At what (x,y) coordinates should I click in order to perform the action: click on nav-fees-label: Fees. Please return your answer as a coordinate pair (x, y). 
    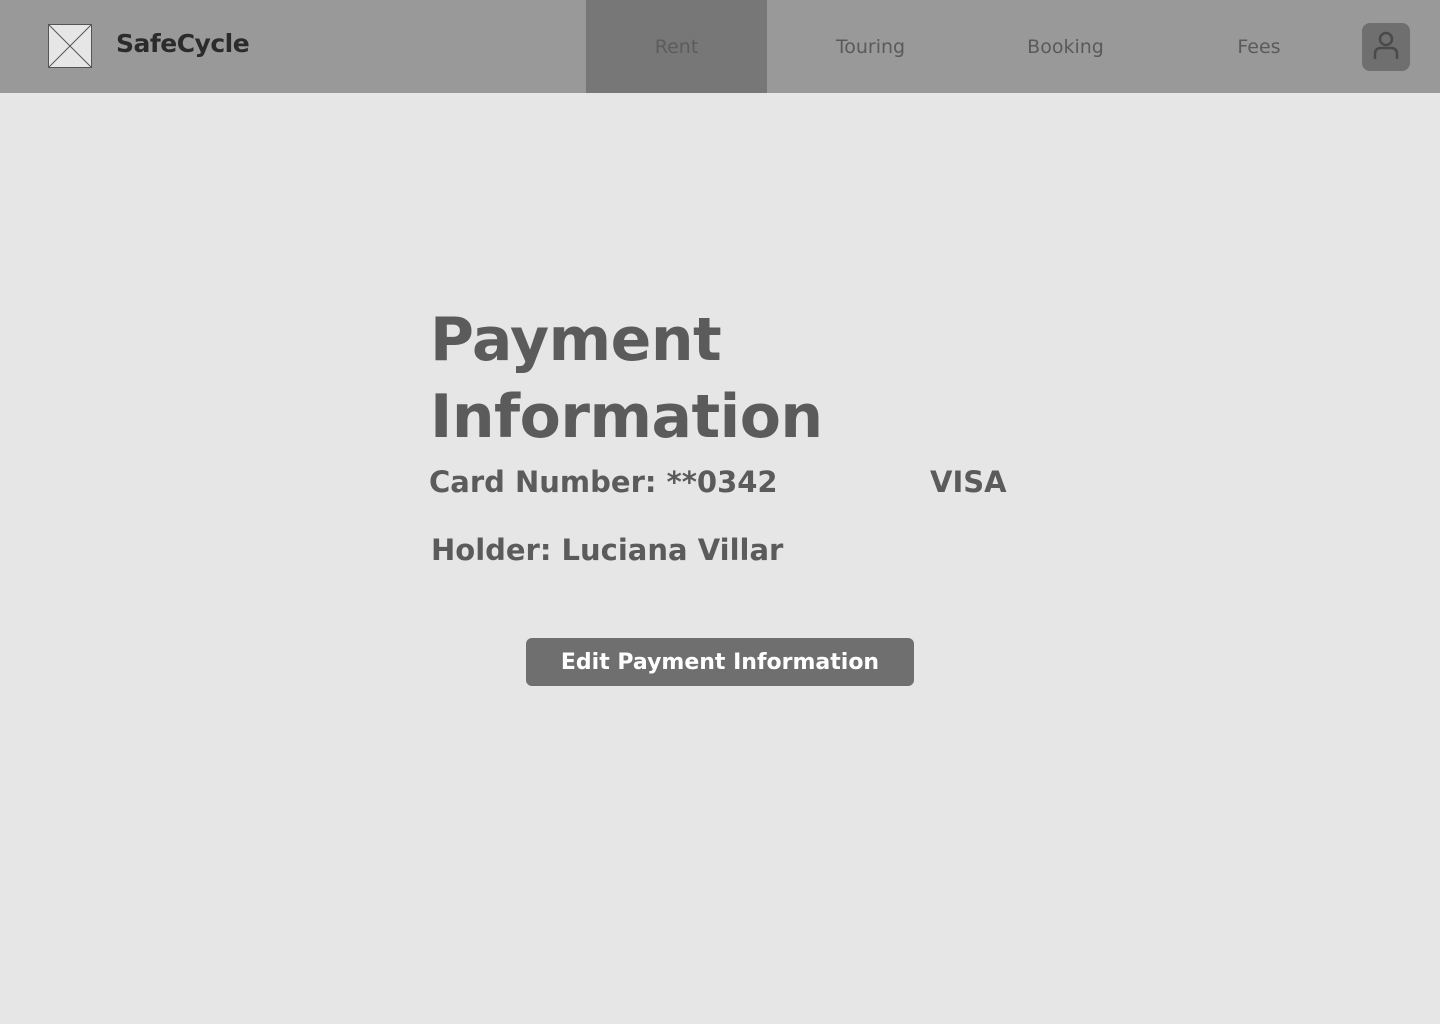
    Looking at the image, I should click on (1259, 46).